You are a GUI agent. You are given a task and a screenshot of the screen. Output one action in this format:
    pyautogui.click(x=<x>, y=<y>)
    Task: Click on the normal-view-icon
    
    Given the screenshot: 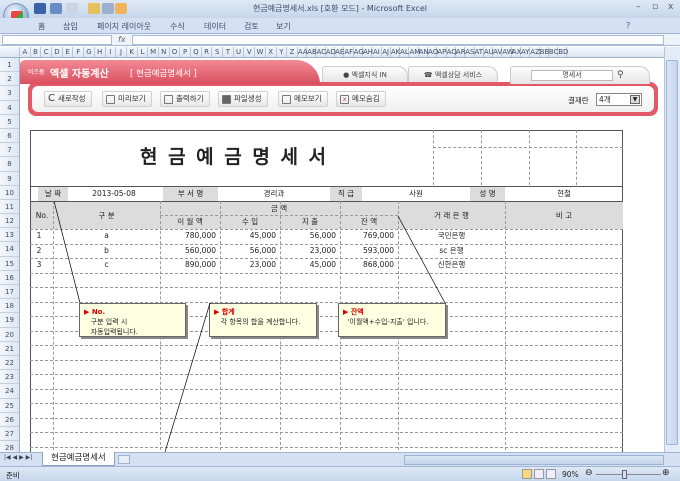 What is the action you would take?
    pyautogui.click(x=527, y=474)
    